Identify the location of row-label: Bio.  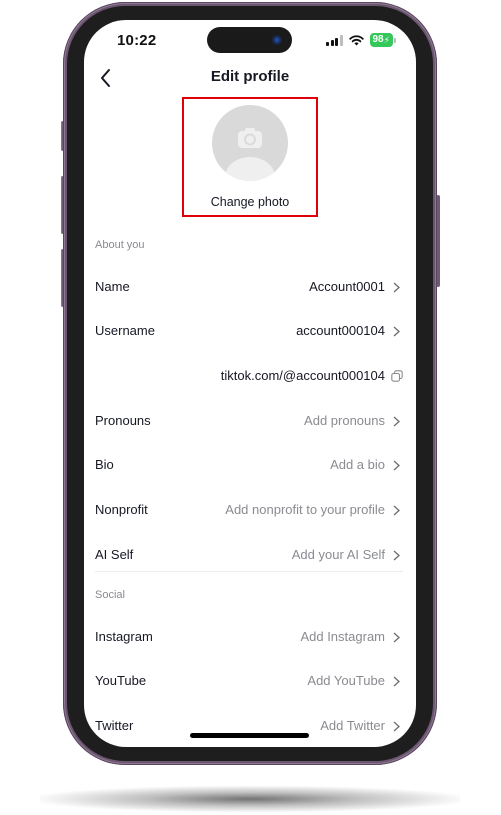
(104, 464).